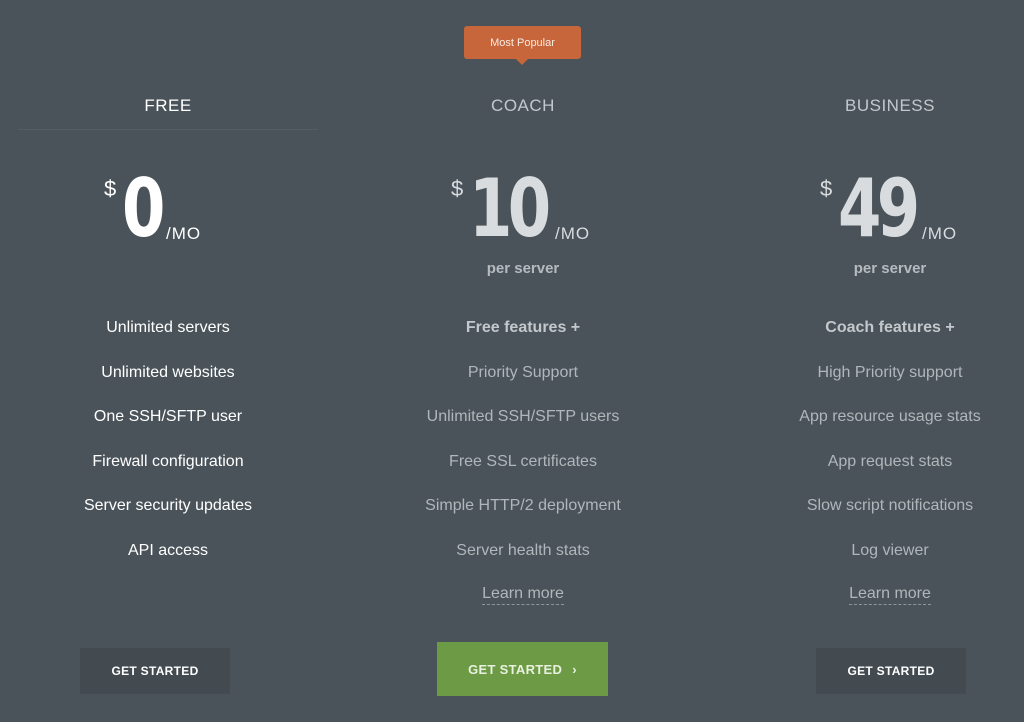  What do you see at coordinates (890, 416) in the screenshot?
I see `feature-item: App resource usage stats` at bounding box center [890, 416].